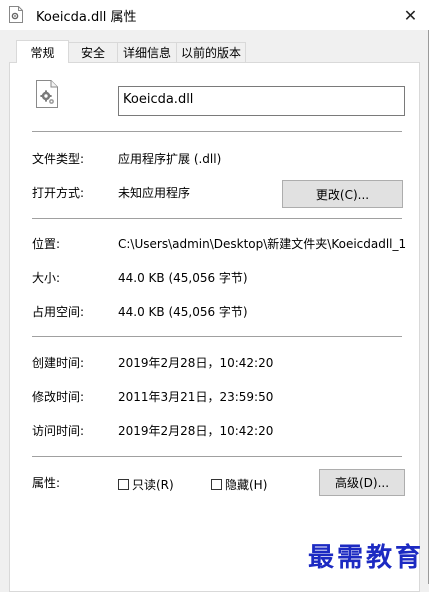  What do you see at coordinates (183, 312) in the screenshot?
I see `size-on-disk-value: 44.0 KB (45,056 字节)` at bounding box center [183, 312].